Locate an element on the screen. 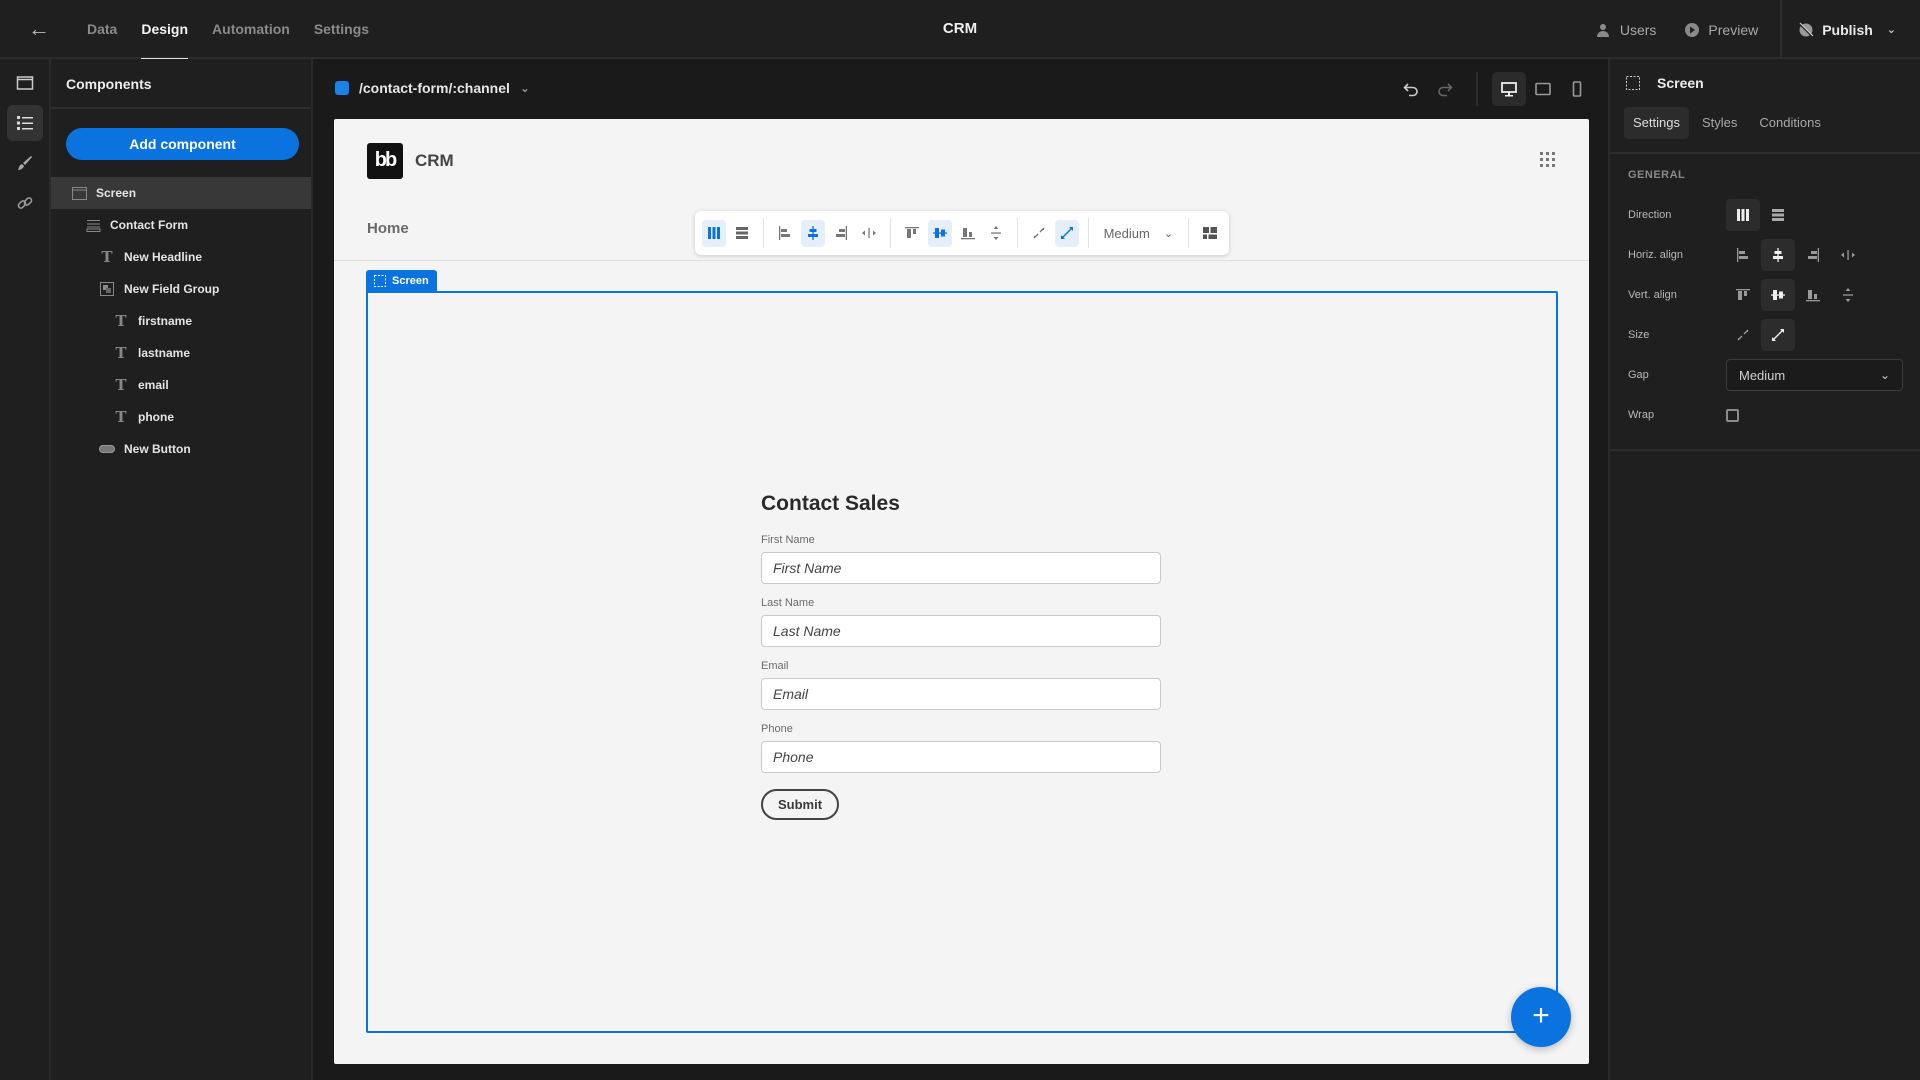  tree-item-new-field-group: New Field Group is located at coordinates (181, 289).